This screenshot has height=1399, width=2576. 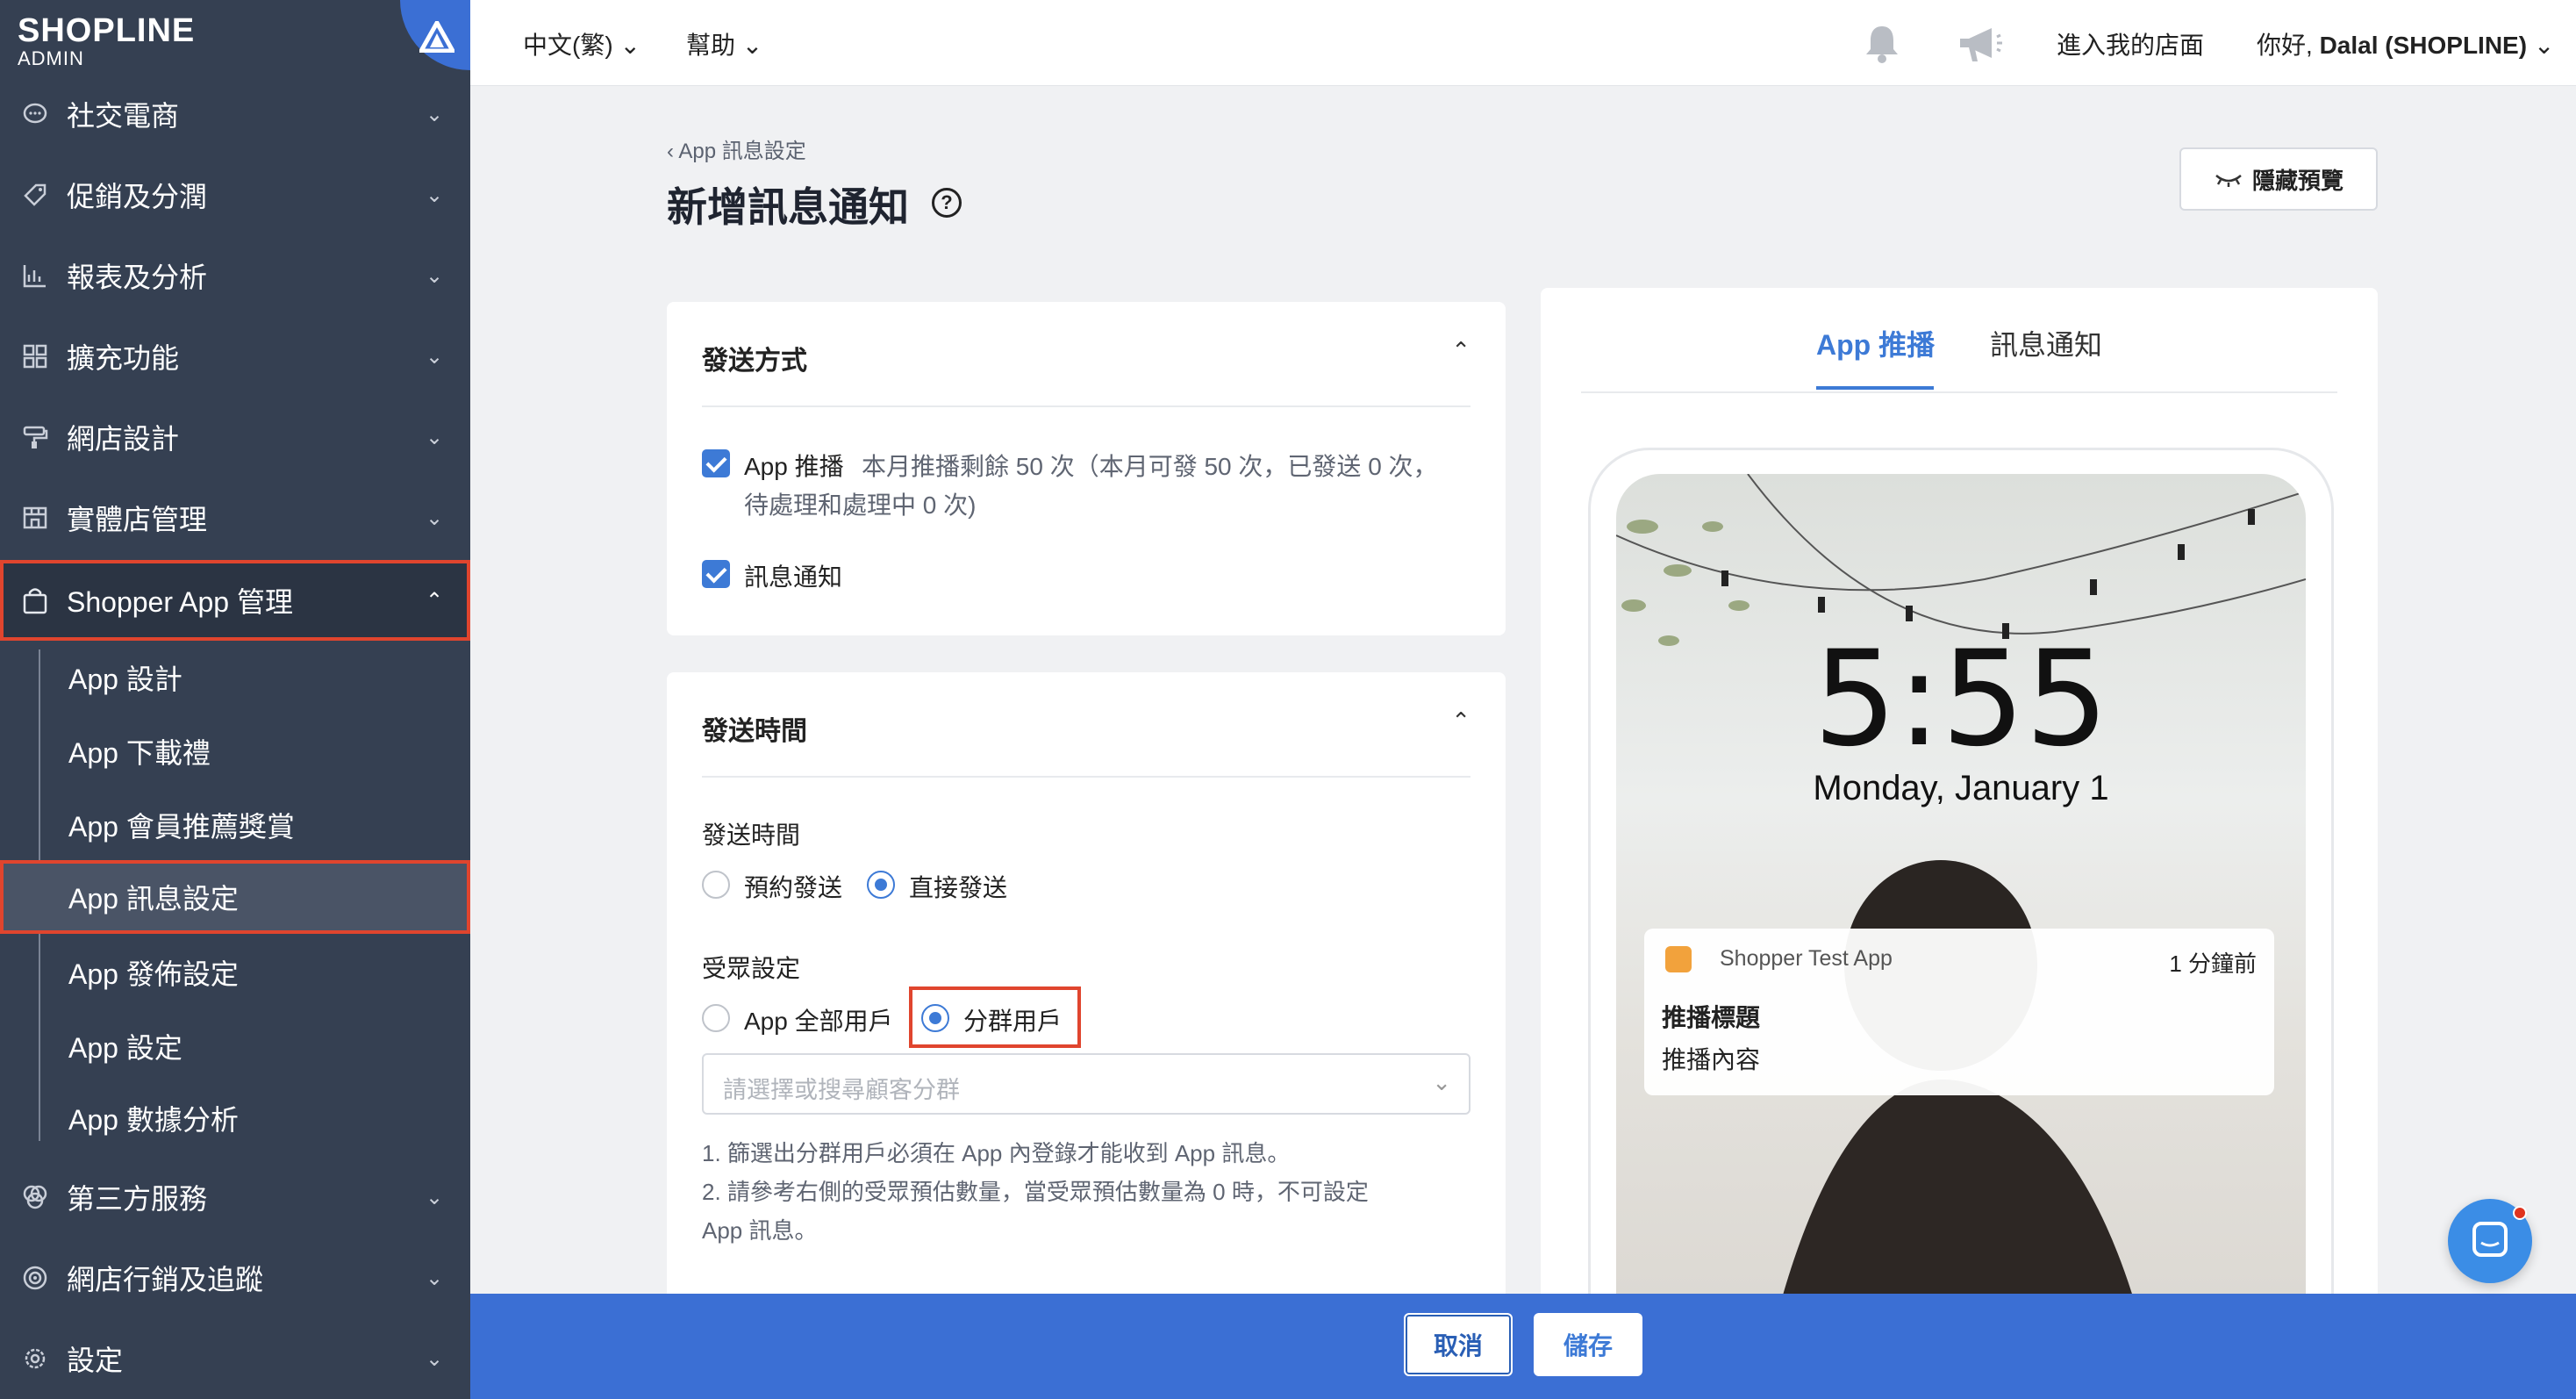 What do you see at coordinates (793, 577) in the screenshot?
I see `message-label: 訊息通知` at bounding box center [793, 577].